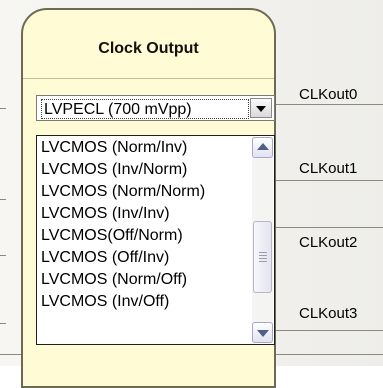 Image resolution: width=383 pixels, height=388 pixels. I want to click on scroll-down-arrow-icon, so click(263, 333).